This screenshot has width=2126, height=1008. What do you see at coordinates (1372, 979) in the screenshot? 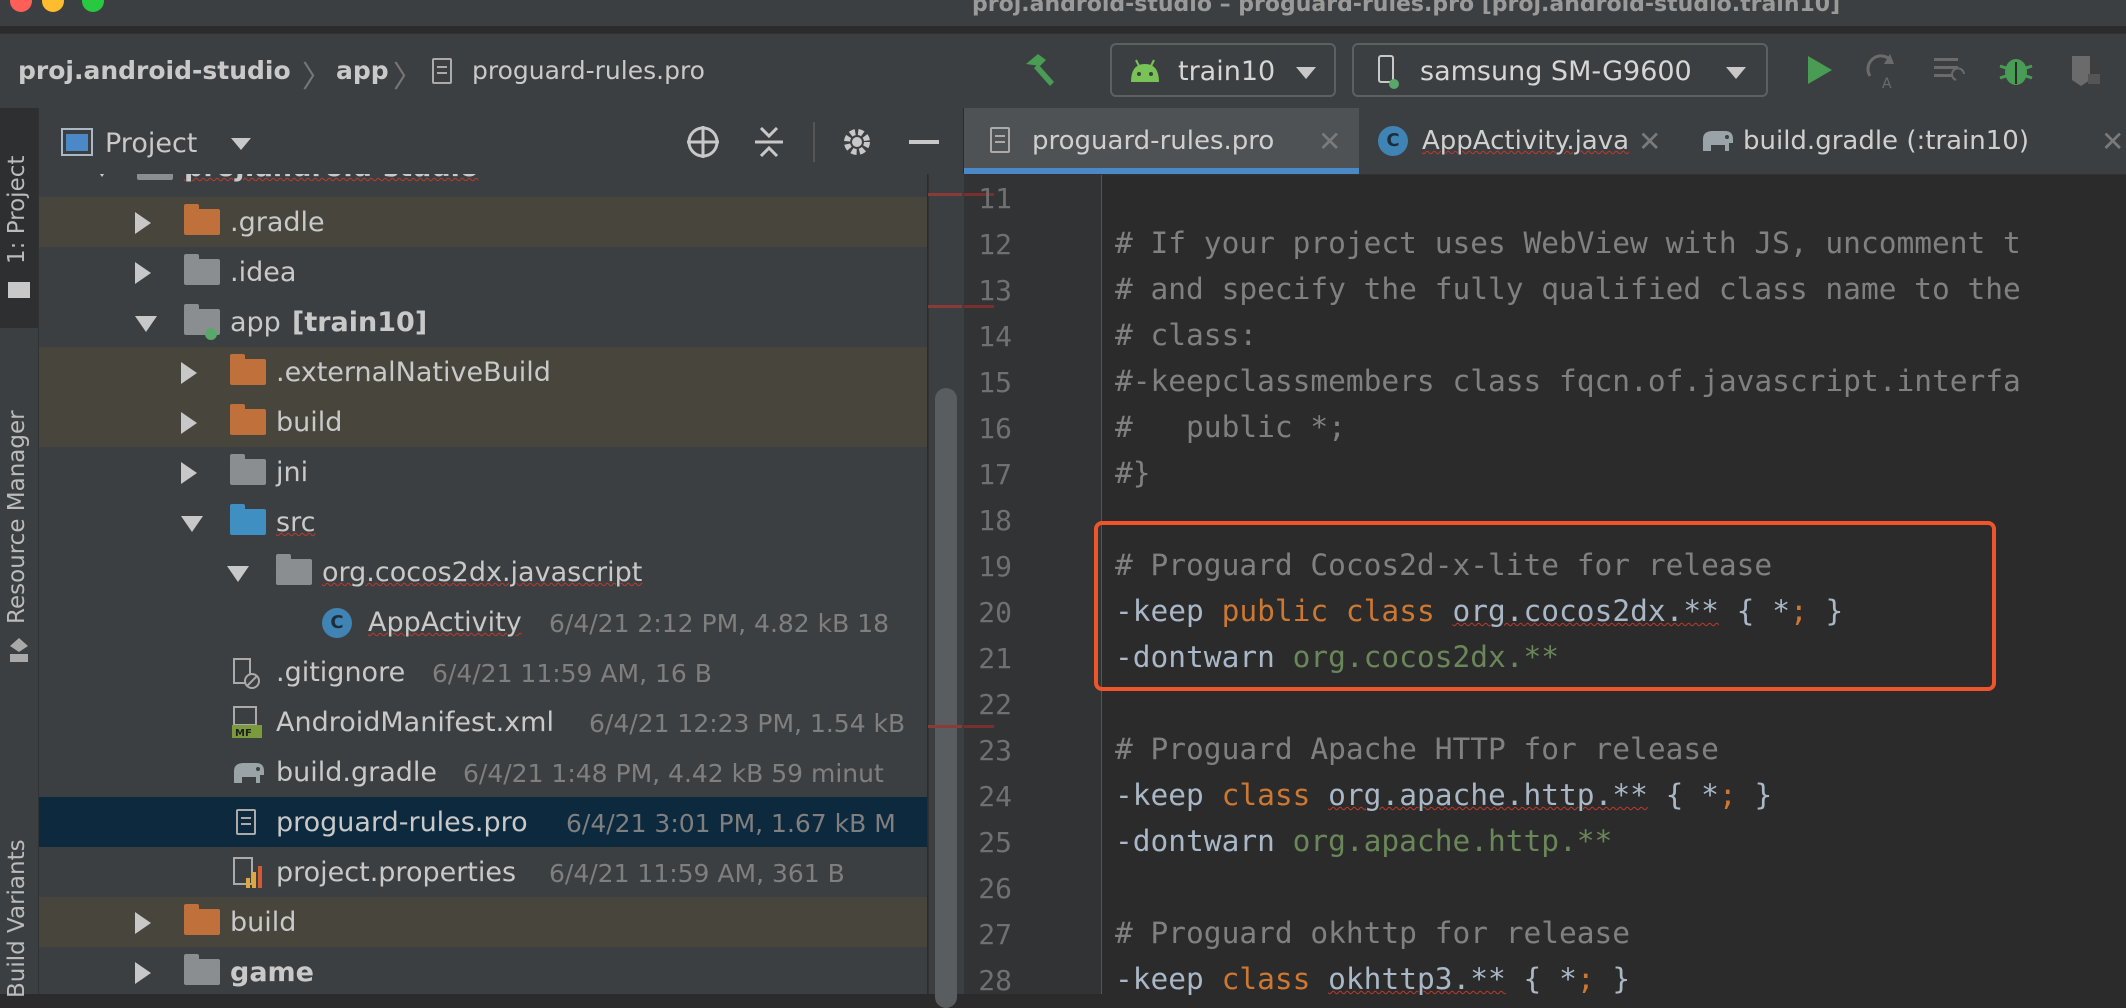
I see `code-line: -keep class okhttp3.** { *; }` at bounding box center [1372, 979].